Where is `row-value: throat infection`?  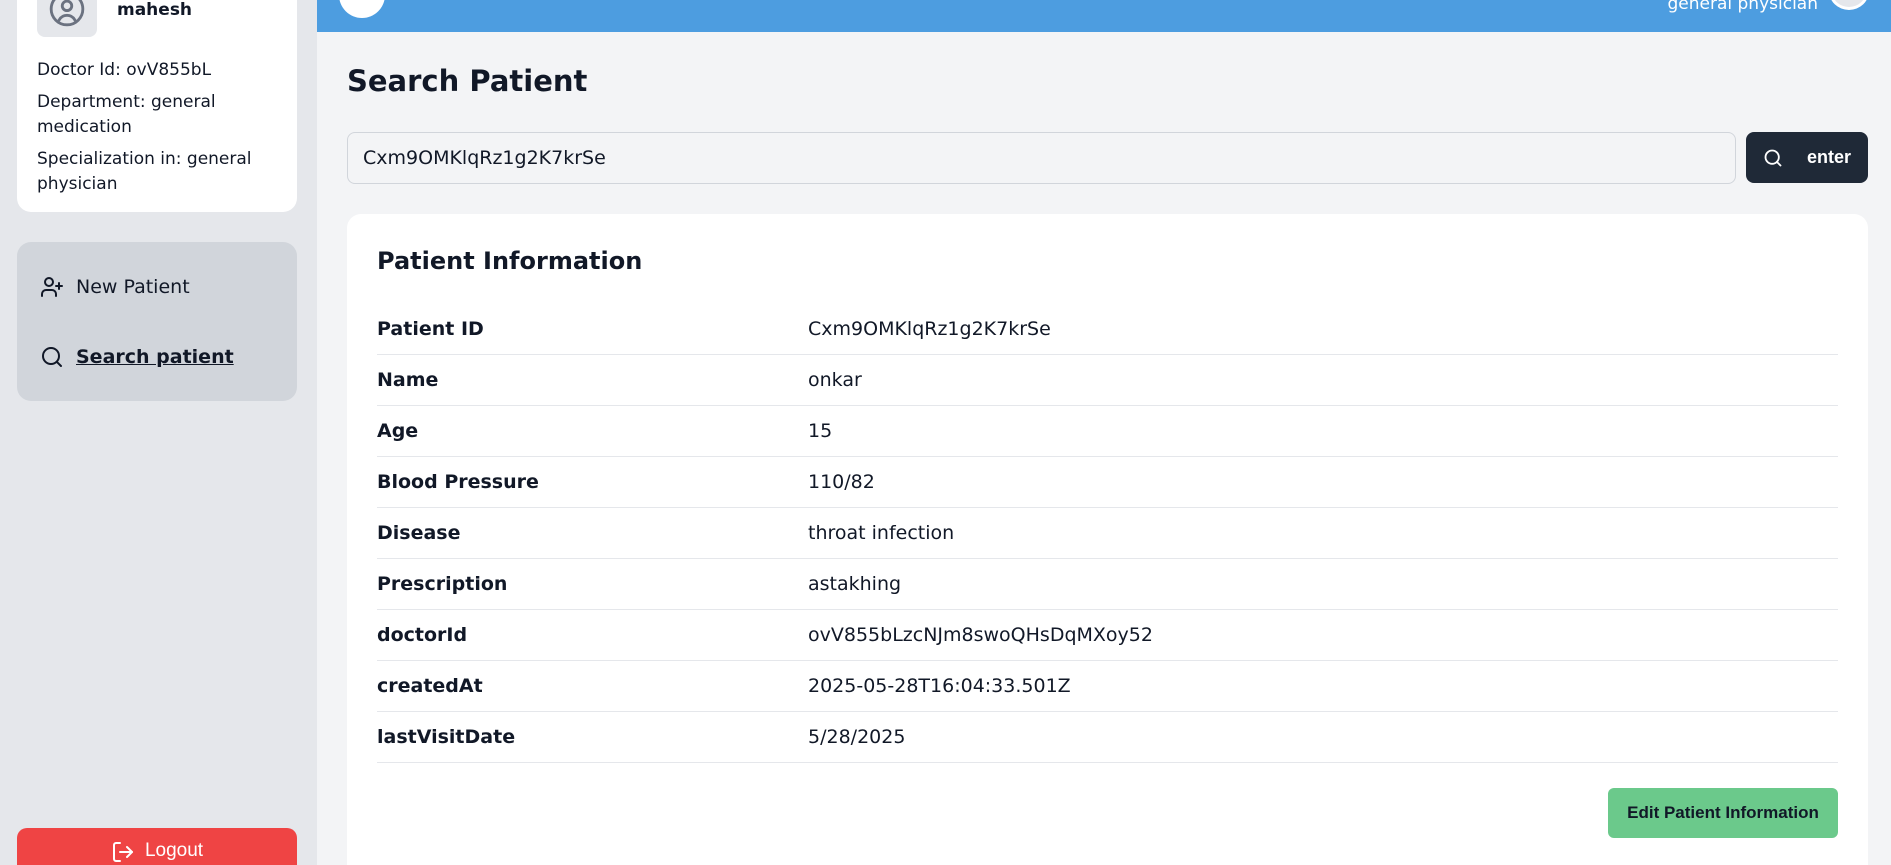 row-value: throat infection is located at coordinates (881, 533).